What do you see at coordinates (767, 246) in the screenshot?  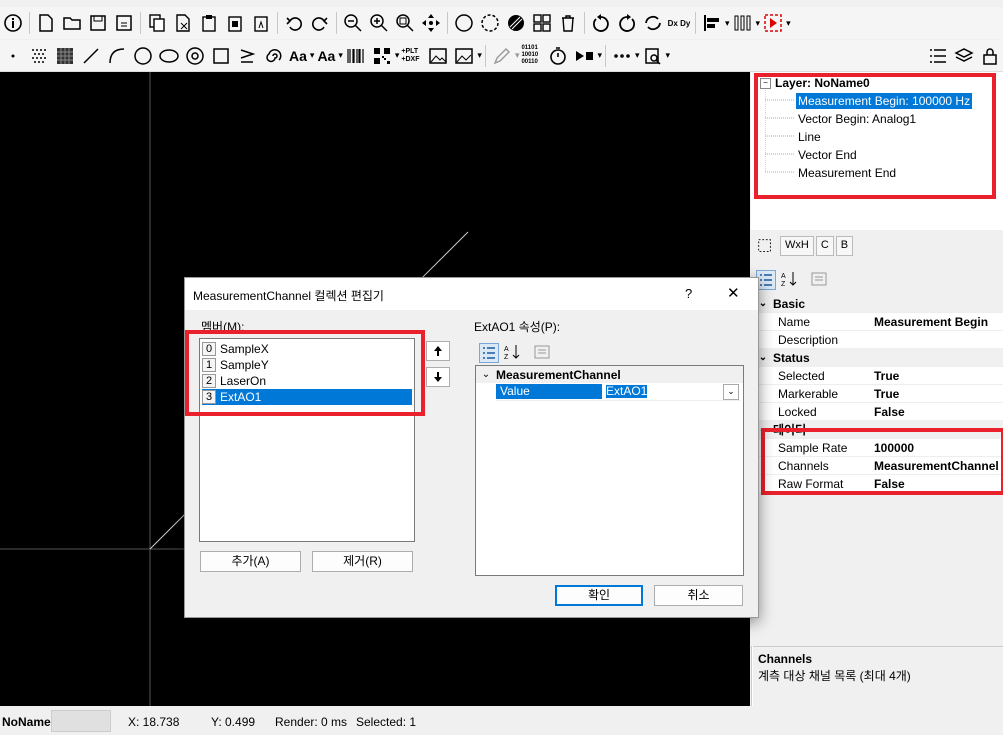 I see `bounds-icon` at bounding box center [767, 246].